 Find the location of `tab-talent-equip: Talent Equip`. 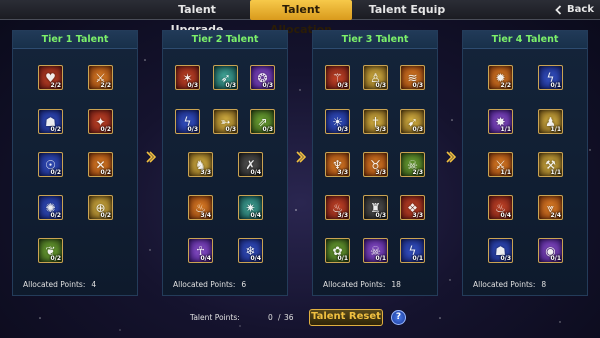

tab-talent-equip: Talent Equip is located at coordinates (407, 10).